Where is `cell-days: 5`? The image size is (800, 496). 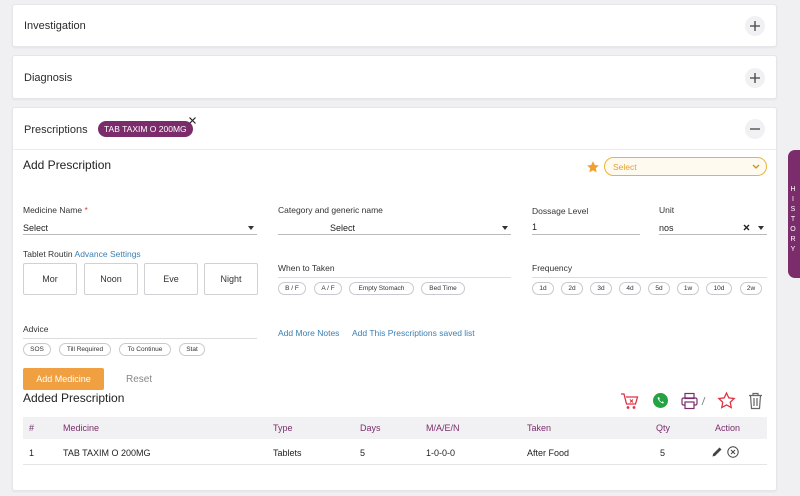
cell-days: 5 is located at coordinates (363, 453).